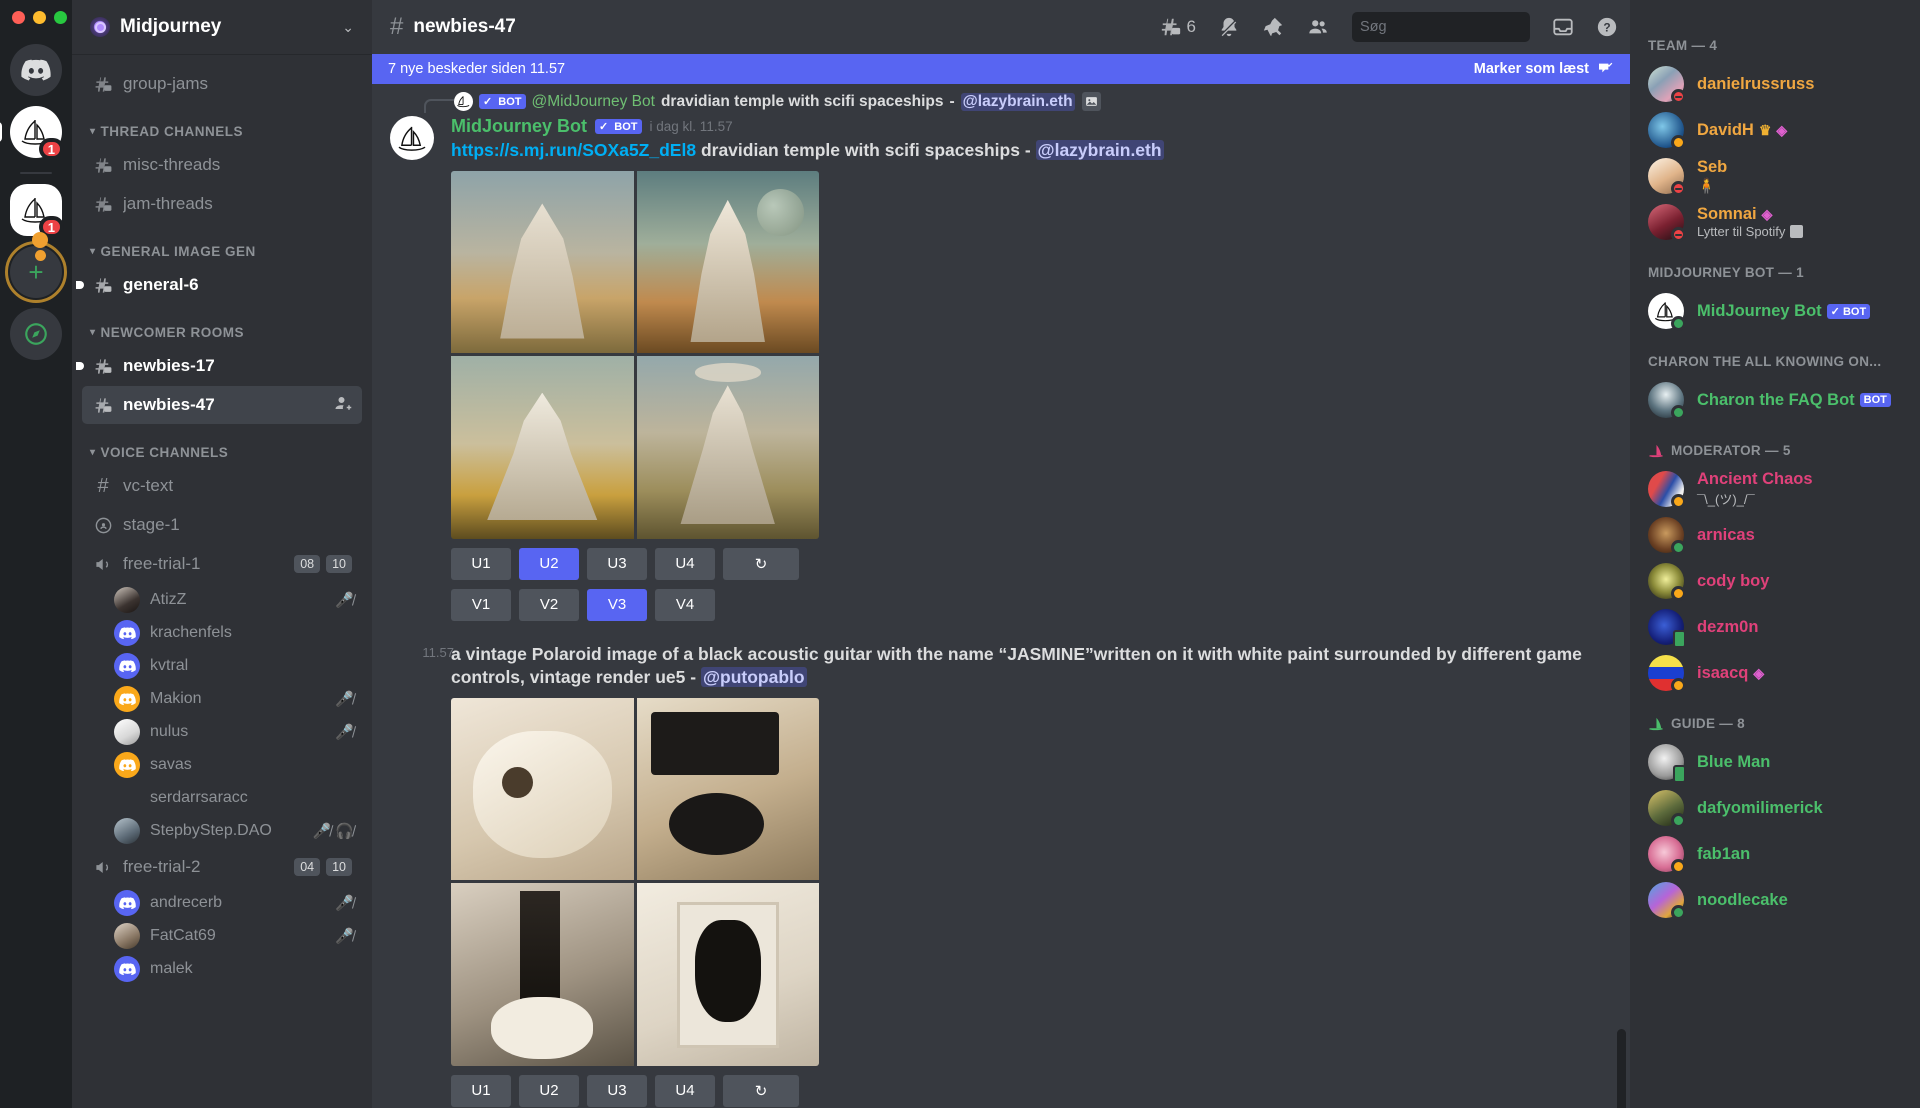 The width and height of the screenshot is (1920, 1108). What do you see at coordinates (1775, 130) in the screenshot?
I see `member-row: DavidH ♛ ◈` at bounding box center [1775, 130].